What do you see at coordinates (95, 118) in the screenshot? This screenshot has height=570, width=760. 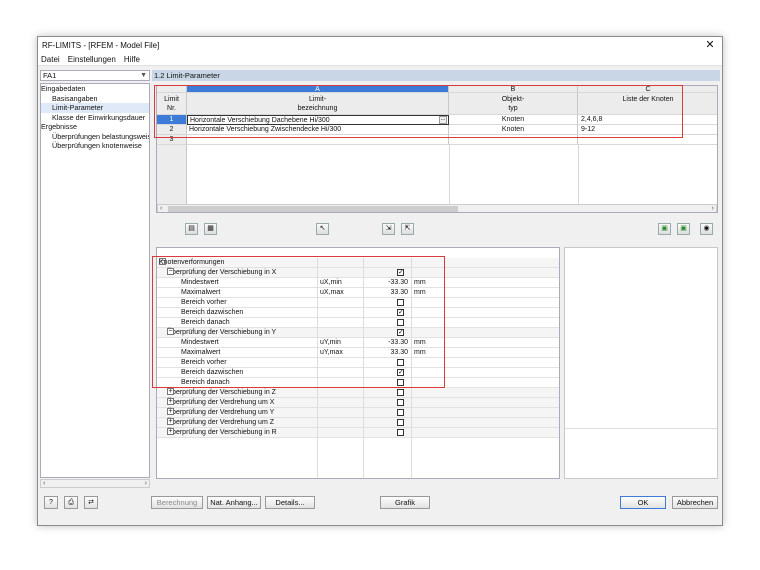 I see `tree-item-klasse: Klasse der Einwirkungsdauer` at bounding box center [95, 118].